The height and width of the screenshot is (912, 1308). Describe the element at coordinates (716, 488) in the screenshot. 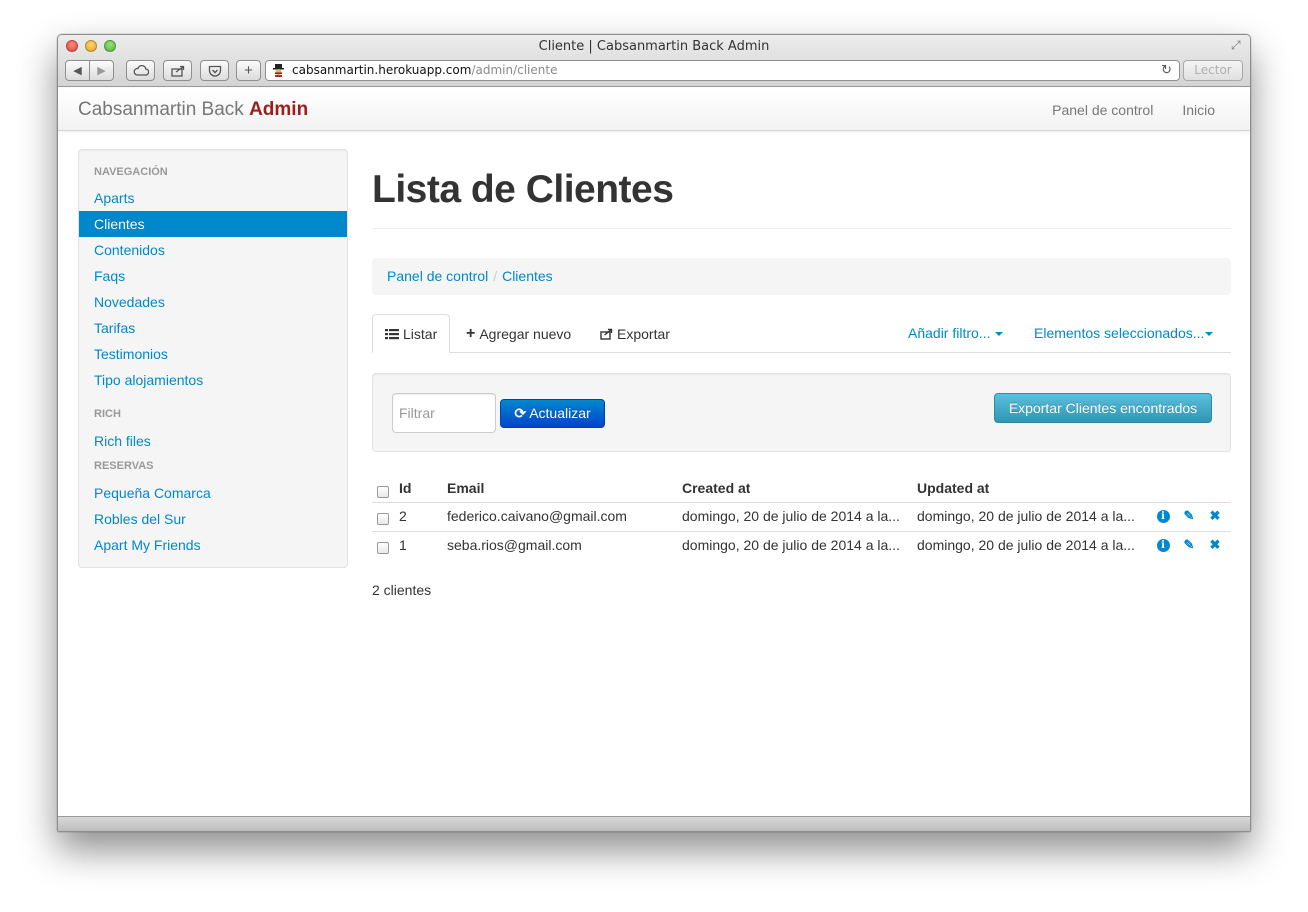

I see `column-header-created-at: Created at` at that location.